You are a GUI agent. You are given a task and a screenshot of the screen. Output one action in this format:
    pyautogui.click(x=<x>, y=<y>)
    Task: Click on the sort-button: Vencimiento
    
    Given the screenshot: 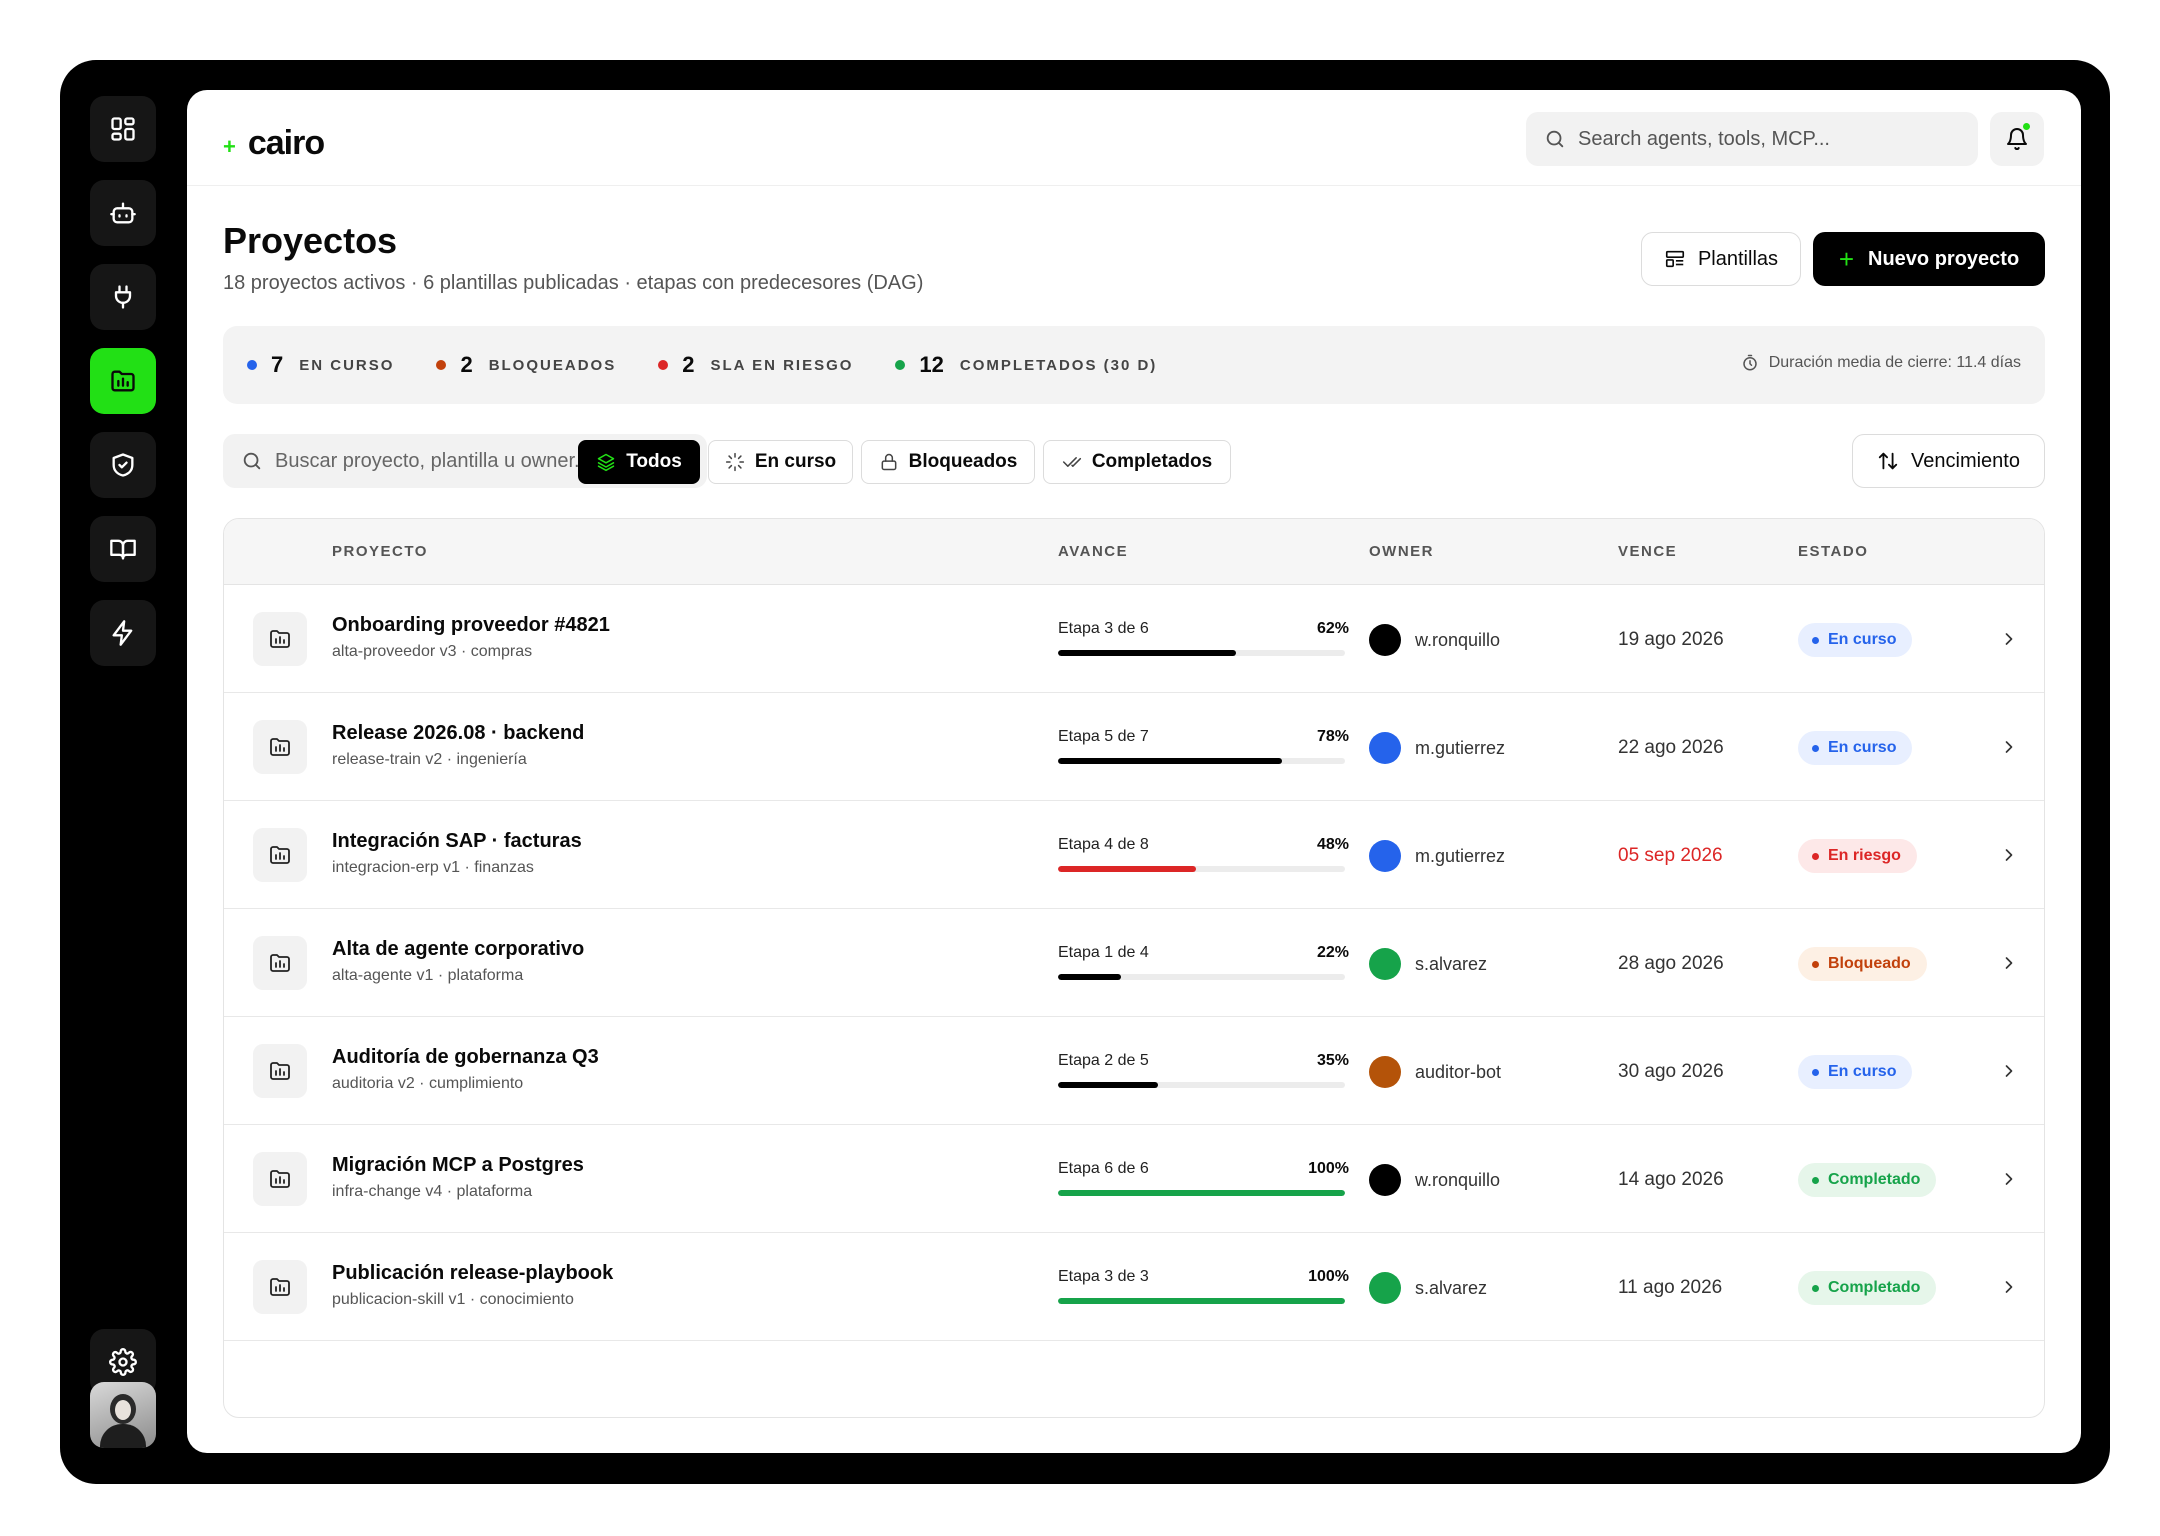 What is the action you would take?
    pyautogui.click(x=1948, y=461)
    